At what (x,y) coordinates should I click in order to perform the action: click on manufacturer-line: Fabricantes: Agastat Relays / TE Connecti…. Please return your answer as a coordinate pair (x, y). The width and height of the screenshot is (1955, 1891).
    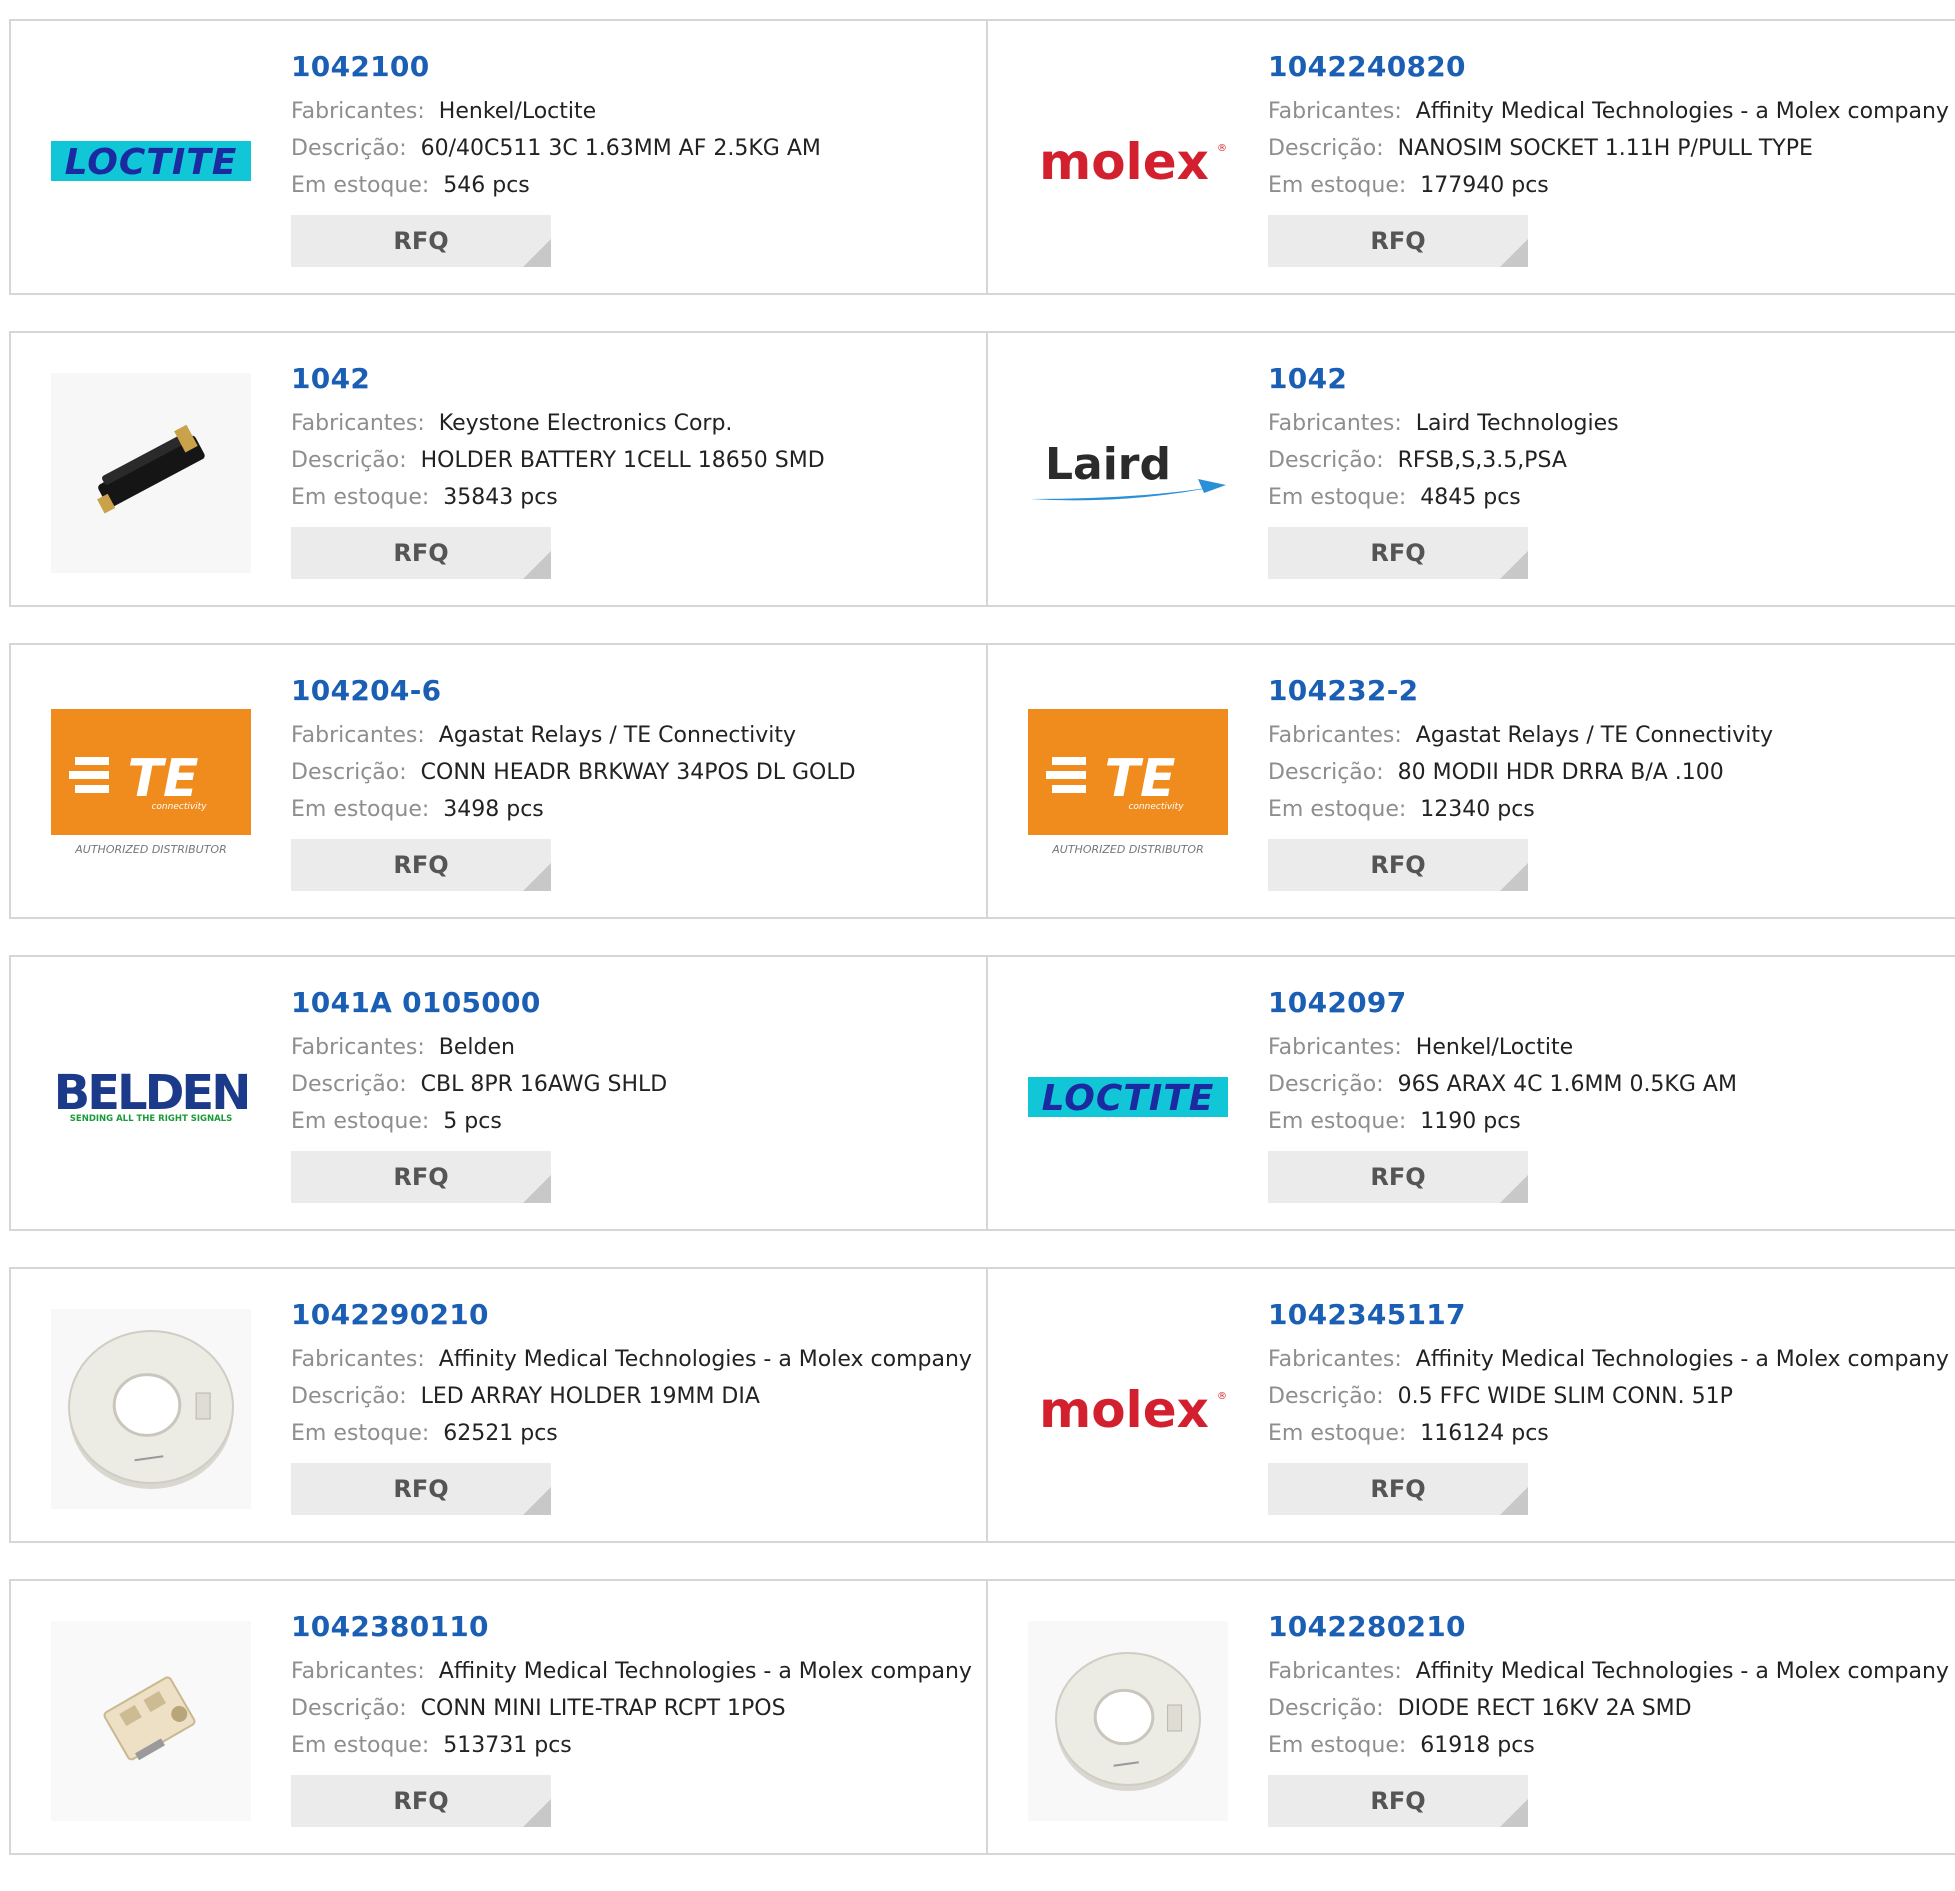
    Looking at the image, I should click on (1606, 735).